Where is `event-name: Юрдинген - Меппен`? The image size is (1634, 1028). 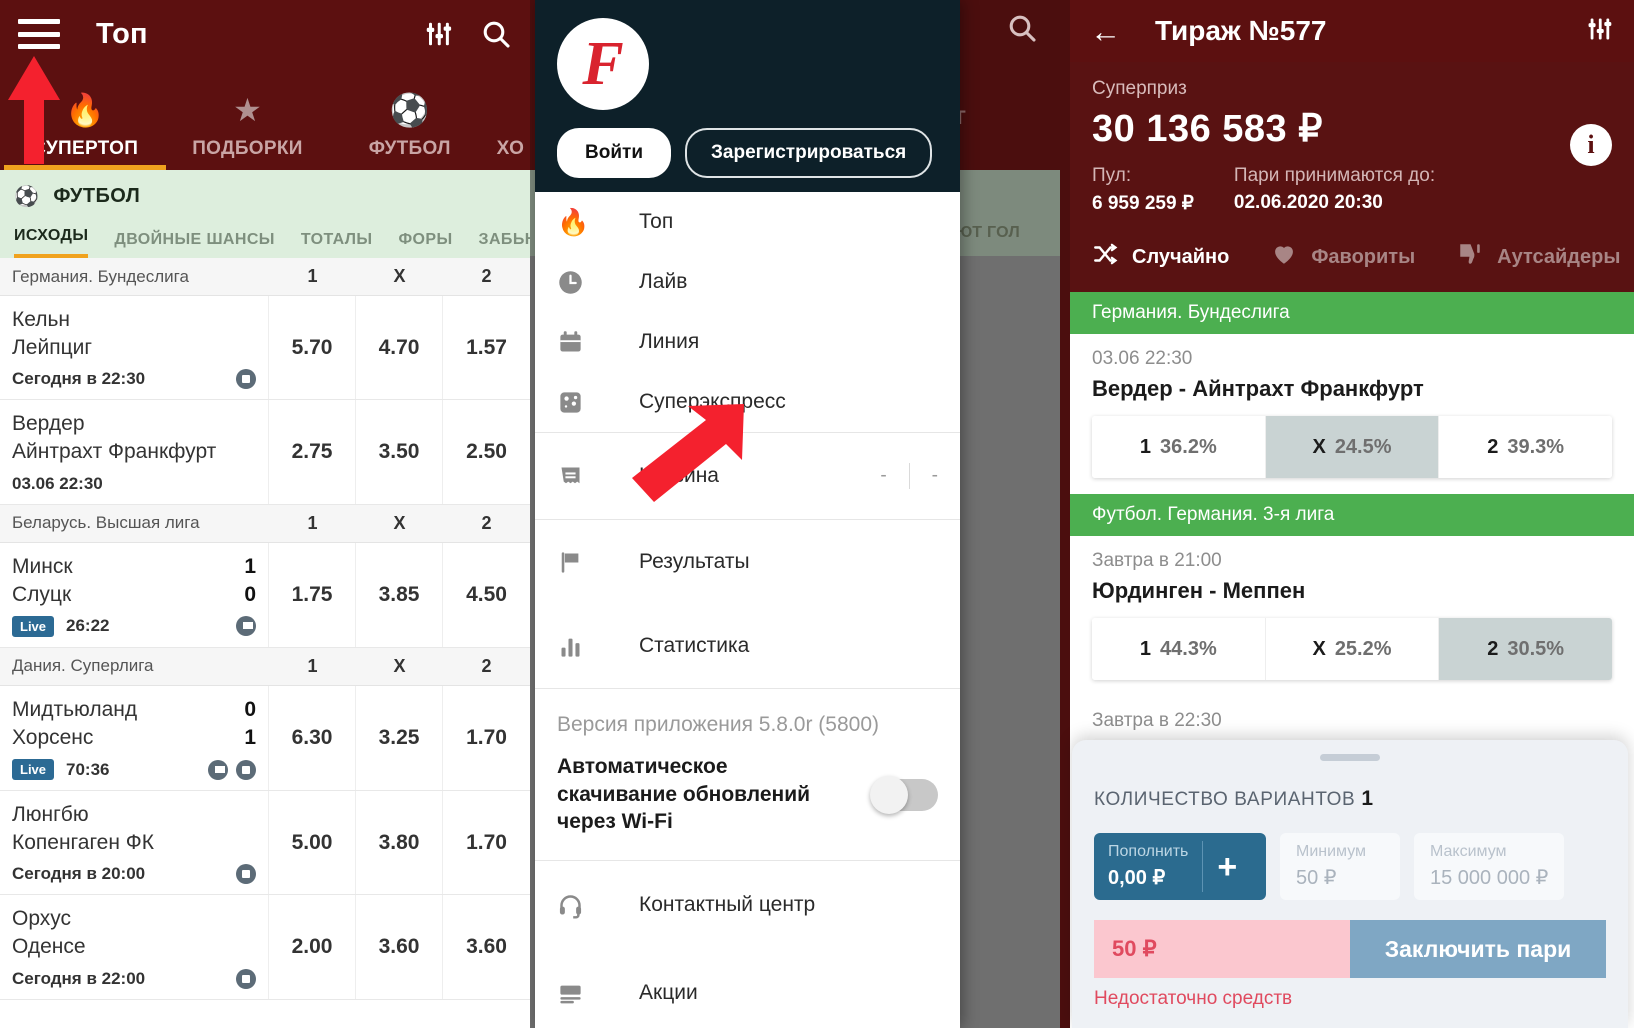
event-name: Юрдинген - Меппен is located at coordinates (1199, 590).